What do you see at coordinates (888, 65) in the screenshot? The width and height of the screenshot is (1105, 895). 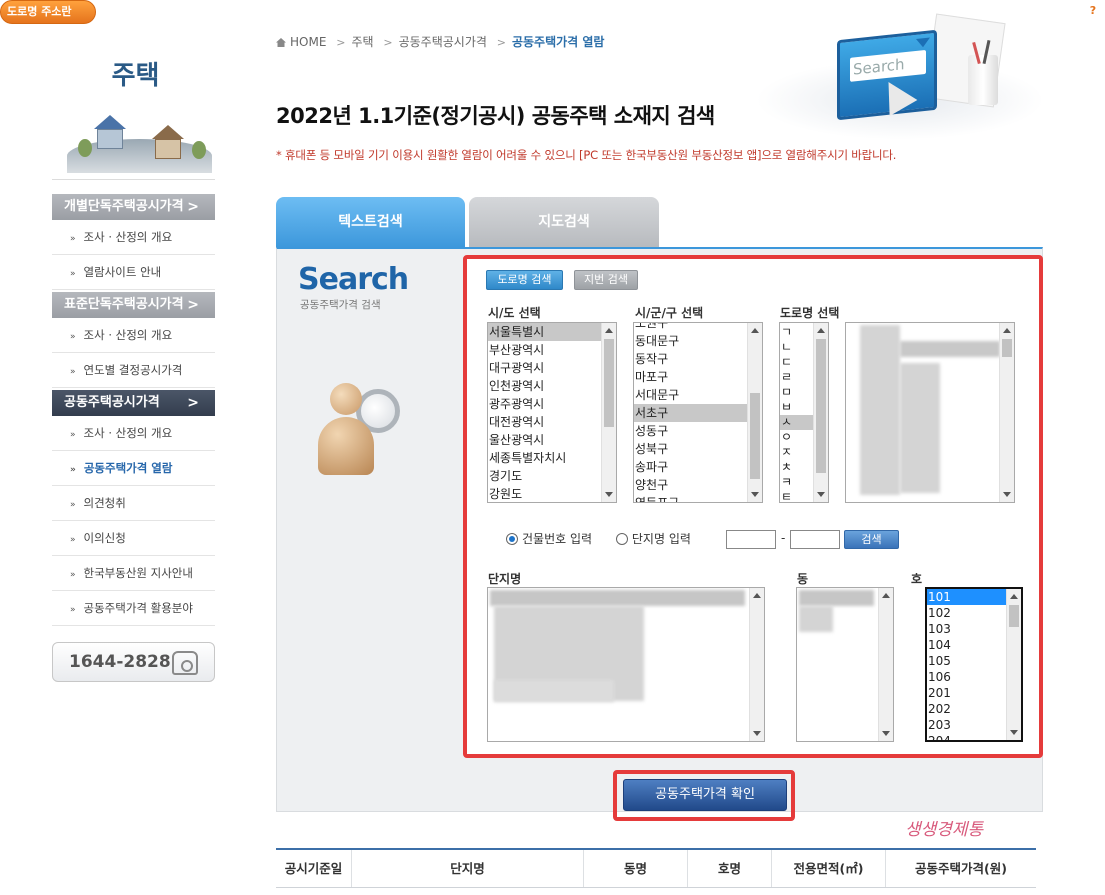 I see `hero-search-text: Search` at bounding box center [888, 65].